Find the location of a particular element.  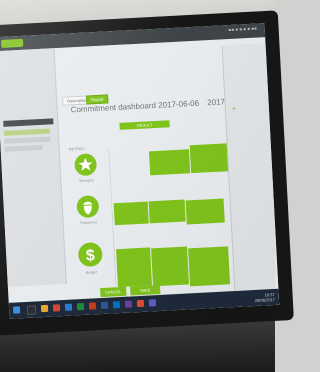

tray-date: 26/06/2017 is located at coordinates (265, 300).